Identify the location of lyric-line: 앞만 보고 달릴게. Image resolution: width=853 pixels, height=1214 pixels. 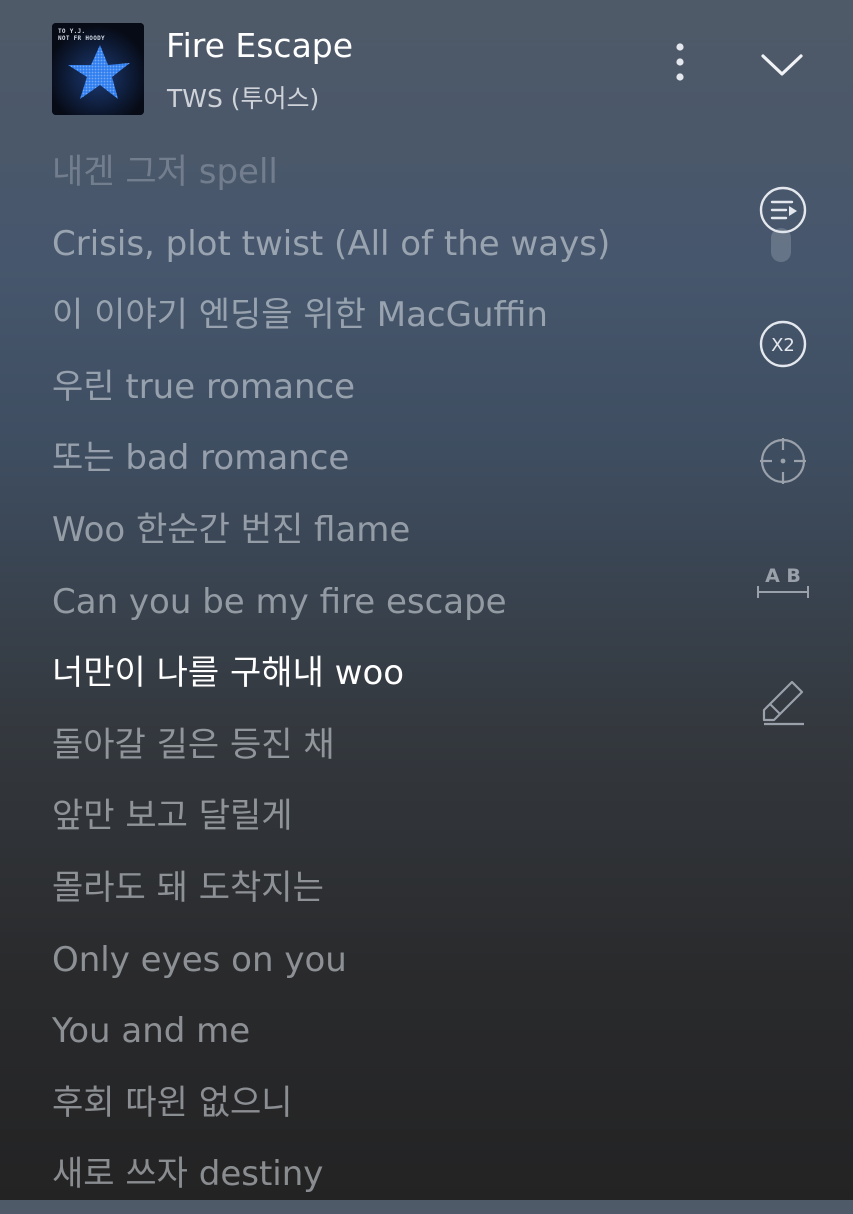
(372, 820).